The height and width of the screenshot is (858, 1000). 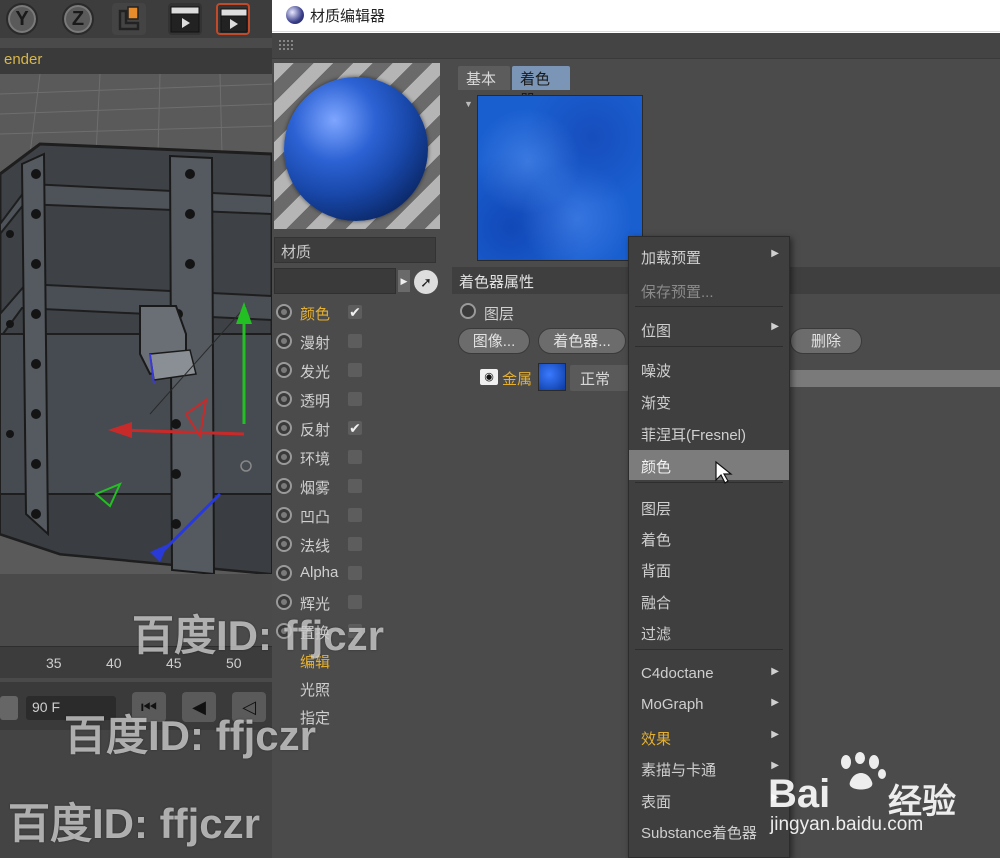 I want to click on channel-item: 凹凸, so click(x=357, y=515).